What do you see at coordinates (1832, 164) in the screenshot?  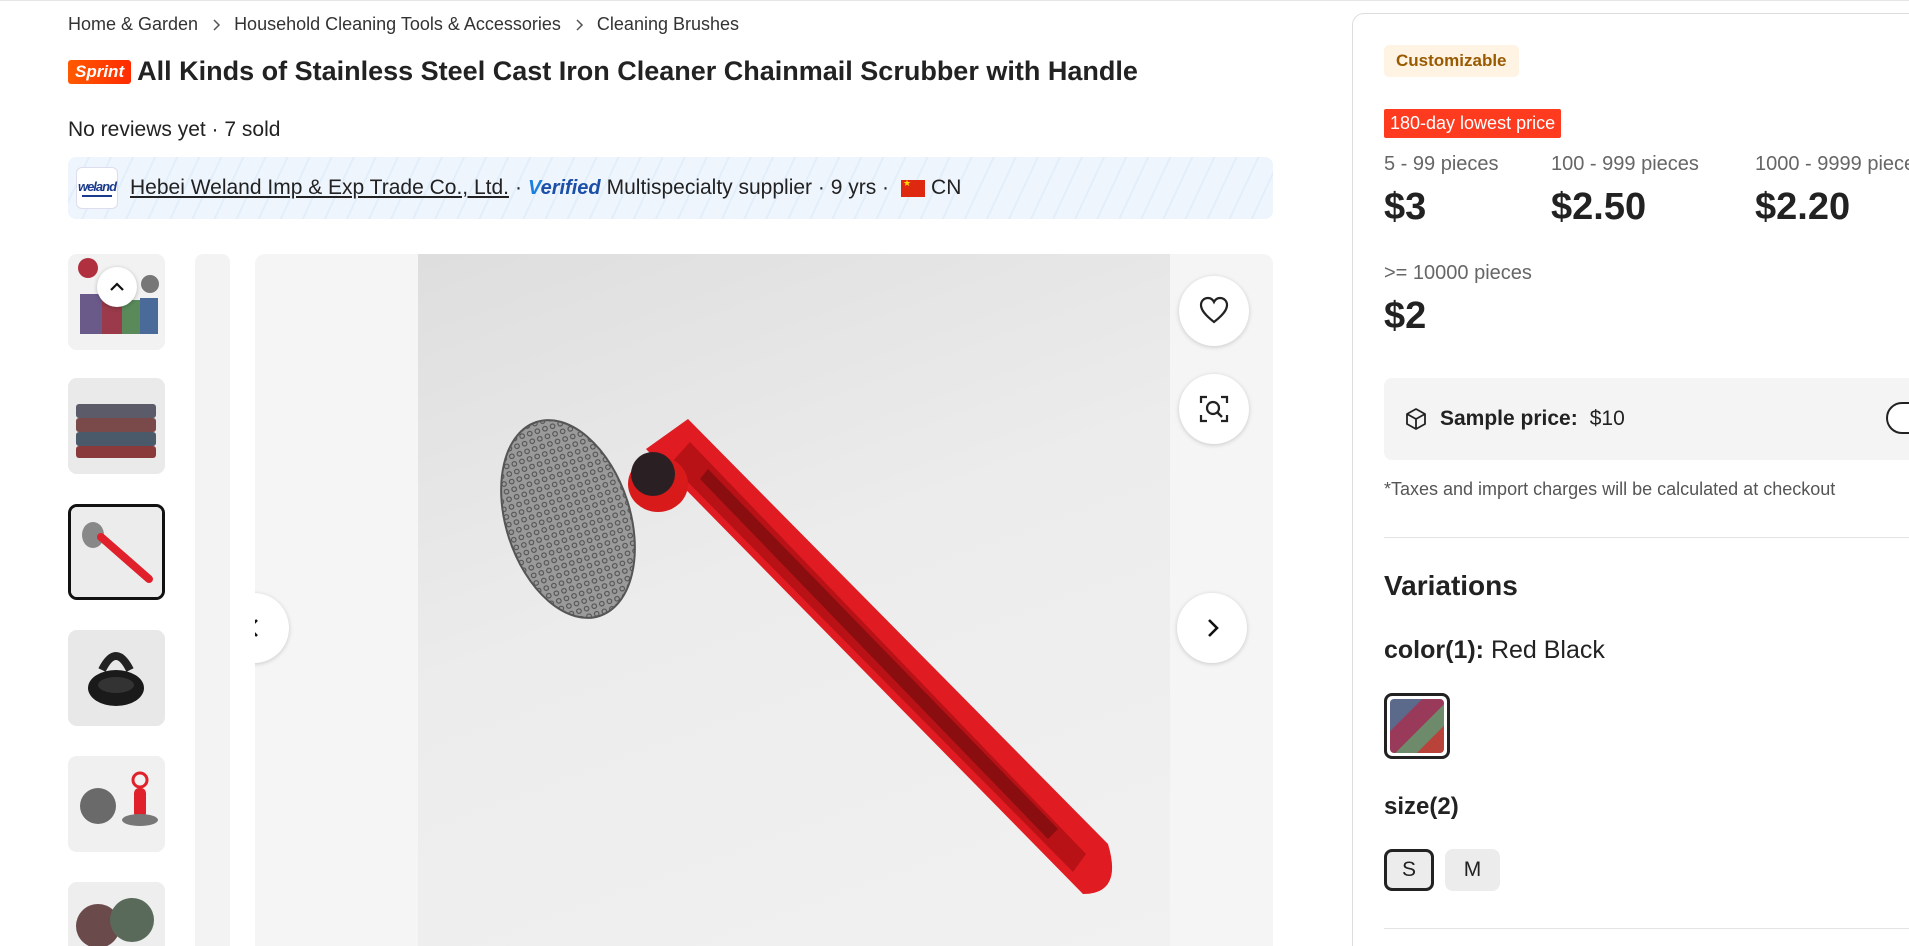 I see `tier-quantity: 1000 - 9999 pieces` at bounding box center [1832, 164].